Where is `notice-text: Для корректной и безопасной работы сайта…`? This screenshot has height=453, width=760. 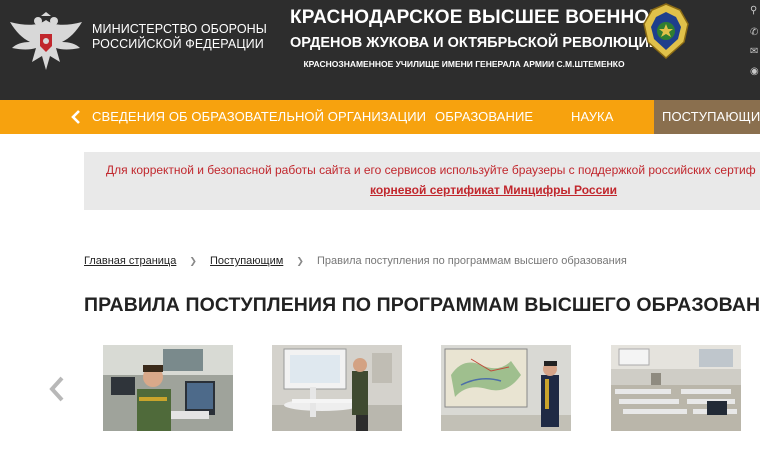 notice-text: Для корректной и безопасной работы сайта… is located at coordinates (431, 170).